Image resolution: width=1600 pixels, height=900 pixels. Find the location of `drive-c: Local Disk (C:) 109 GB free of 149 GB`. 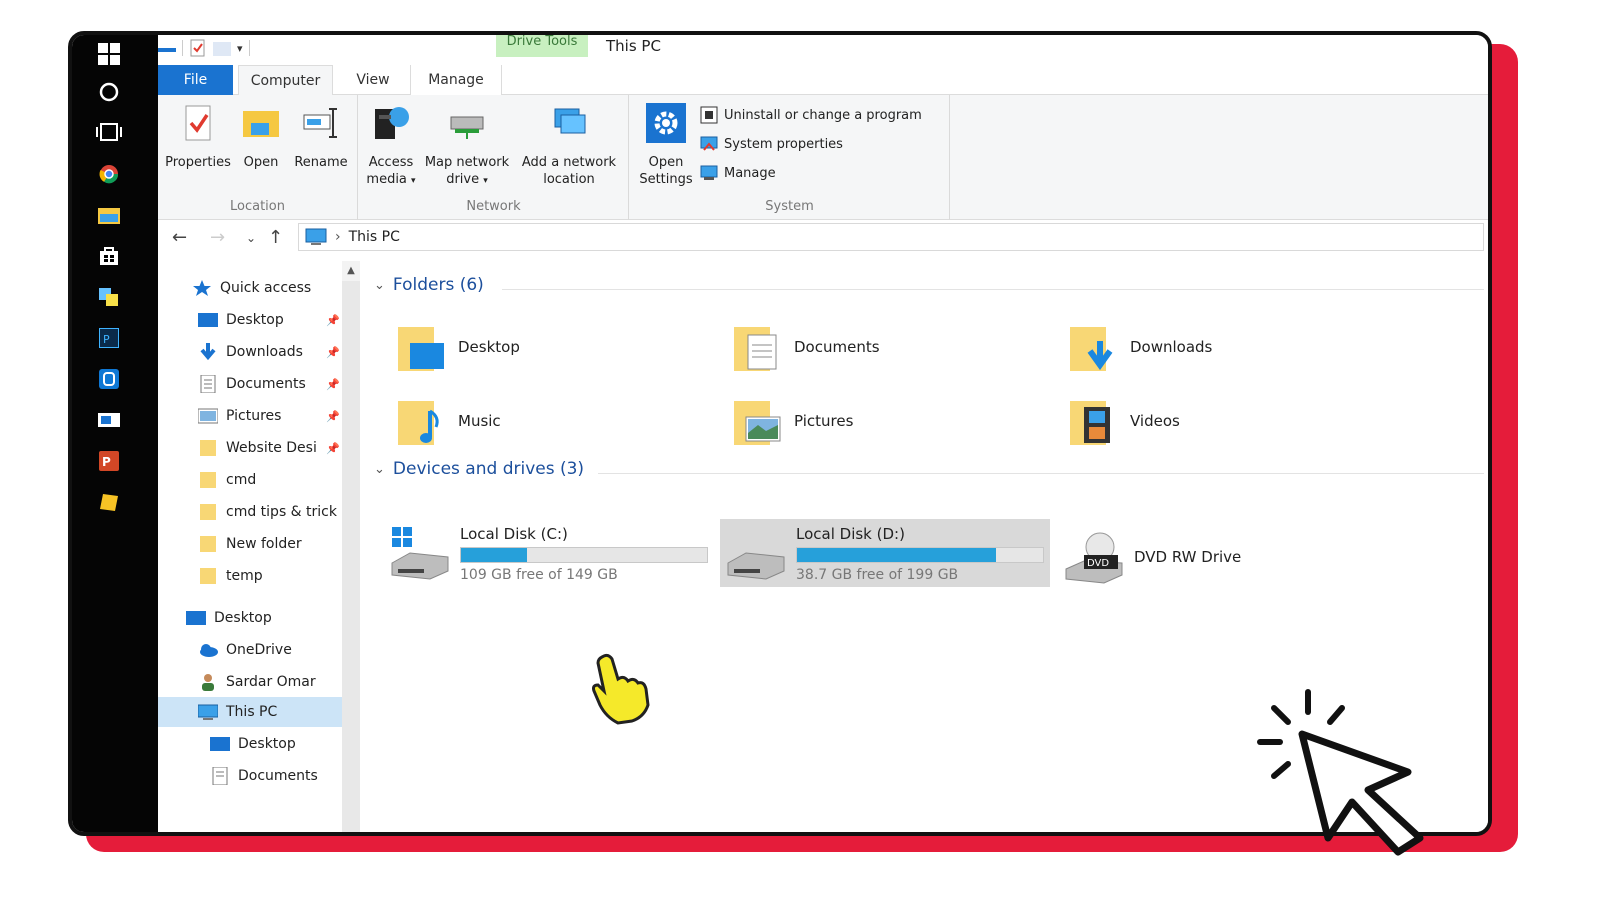

drive-c: Local Disk (C:) 109 GB free of 149 GB is located at coordinates (554, 553).